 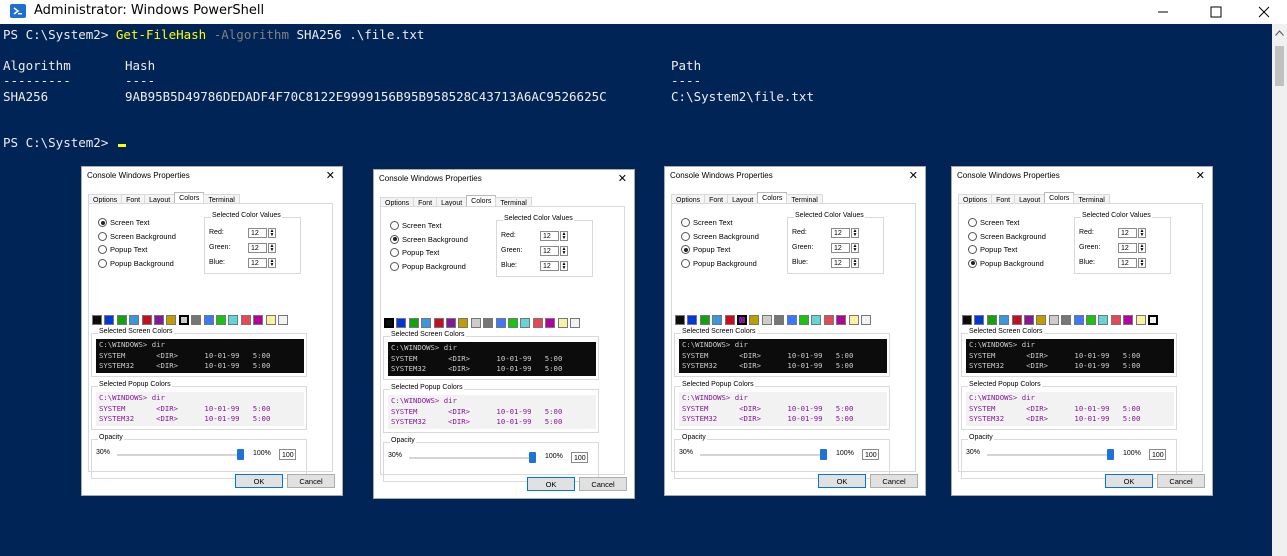 What do you see at coordinates (1279, 33) in the screenshot?
I see `scroll-up-icon` at bounding box center [1279, 33].